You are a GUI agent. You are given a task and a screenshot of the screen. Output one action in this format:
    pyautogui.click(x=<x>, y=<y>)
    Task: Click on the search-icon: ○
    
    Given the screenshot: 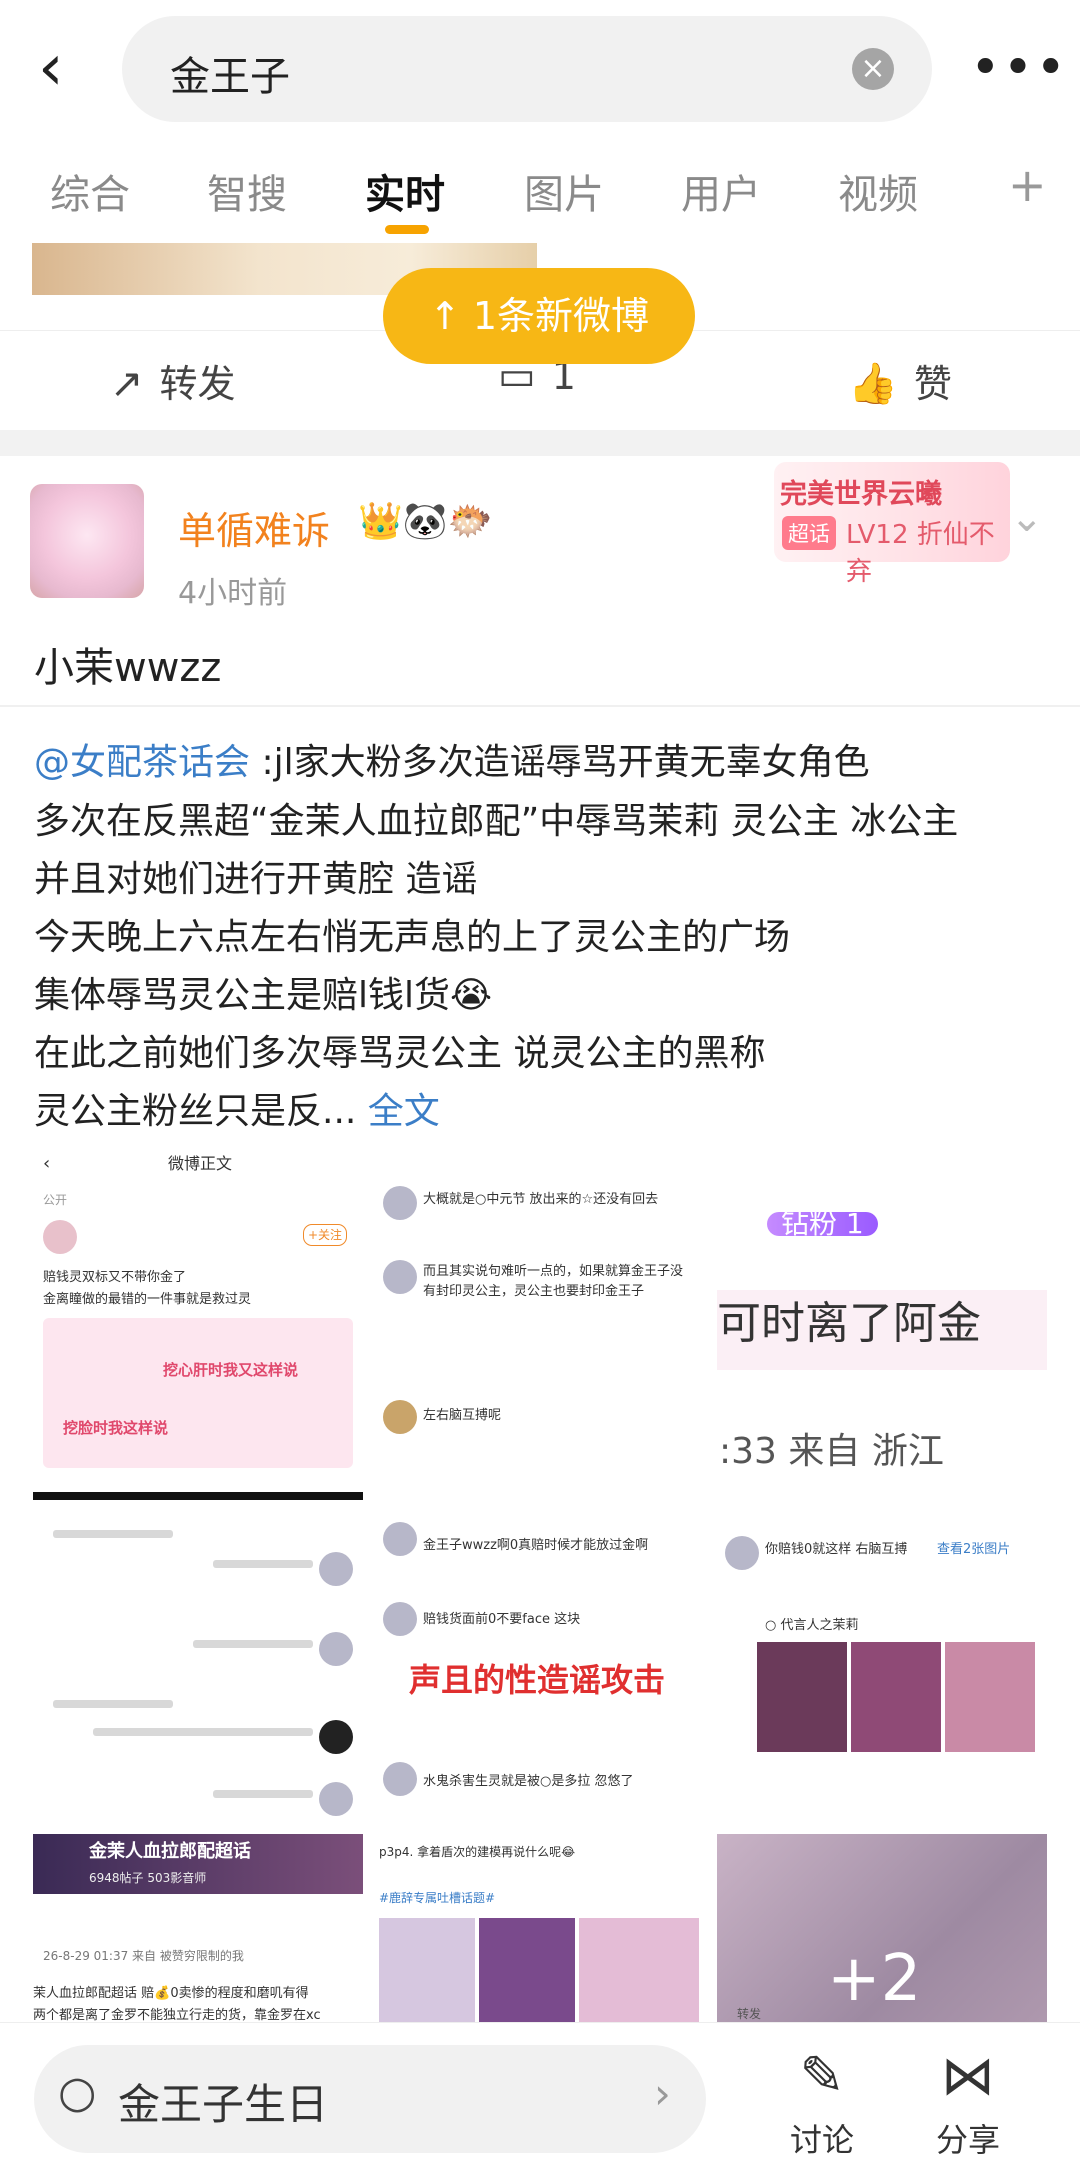 What is the action you would take?
    pyautogui.click(x=77, y=2092)
    